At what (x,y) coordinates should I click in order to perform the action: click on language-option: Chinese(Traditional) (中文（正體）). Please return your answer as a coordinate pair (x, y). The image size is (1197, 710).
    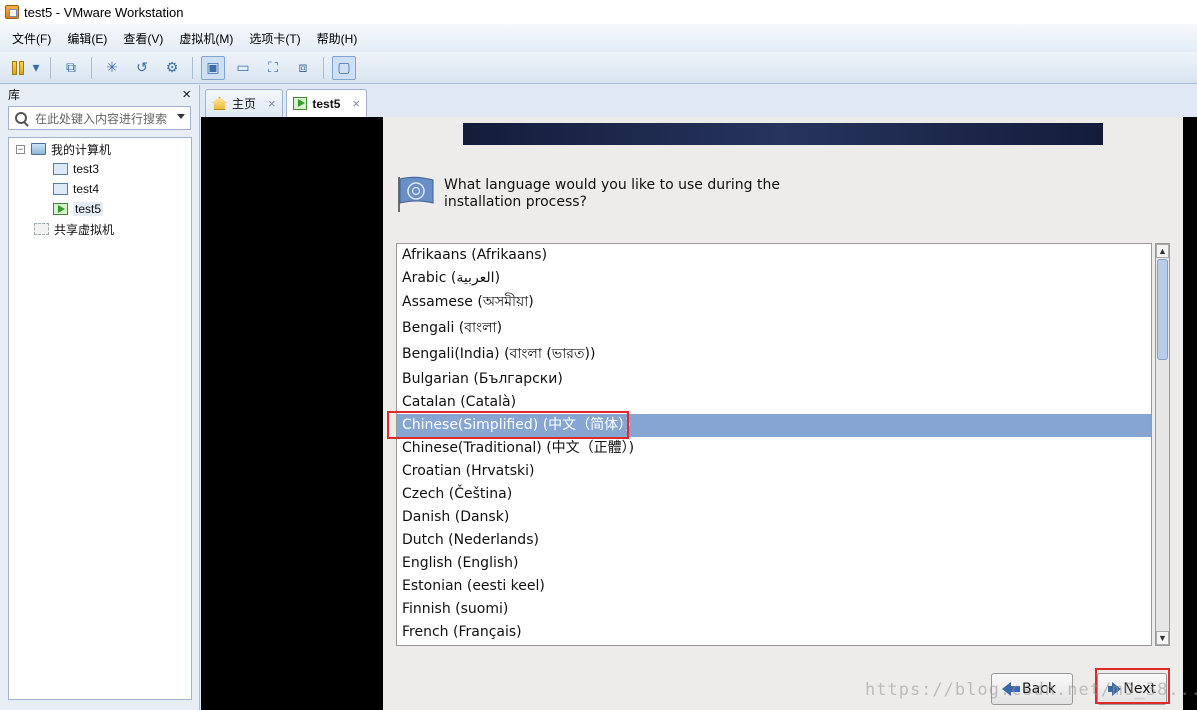
    Looking at the image, I should click on (774, 448).